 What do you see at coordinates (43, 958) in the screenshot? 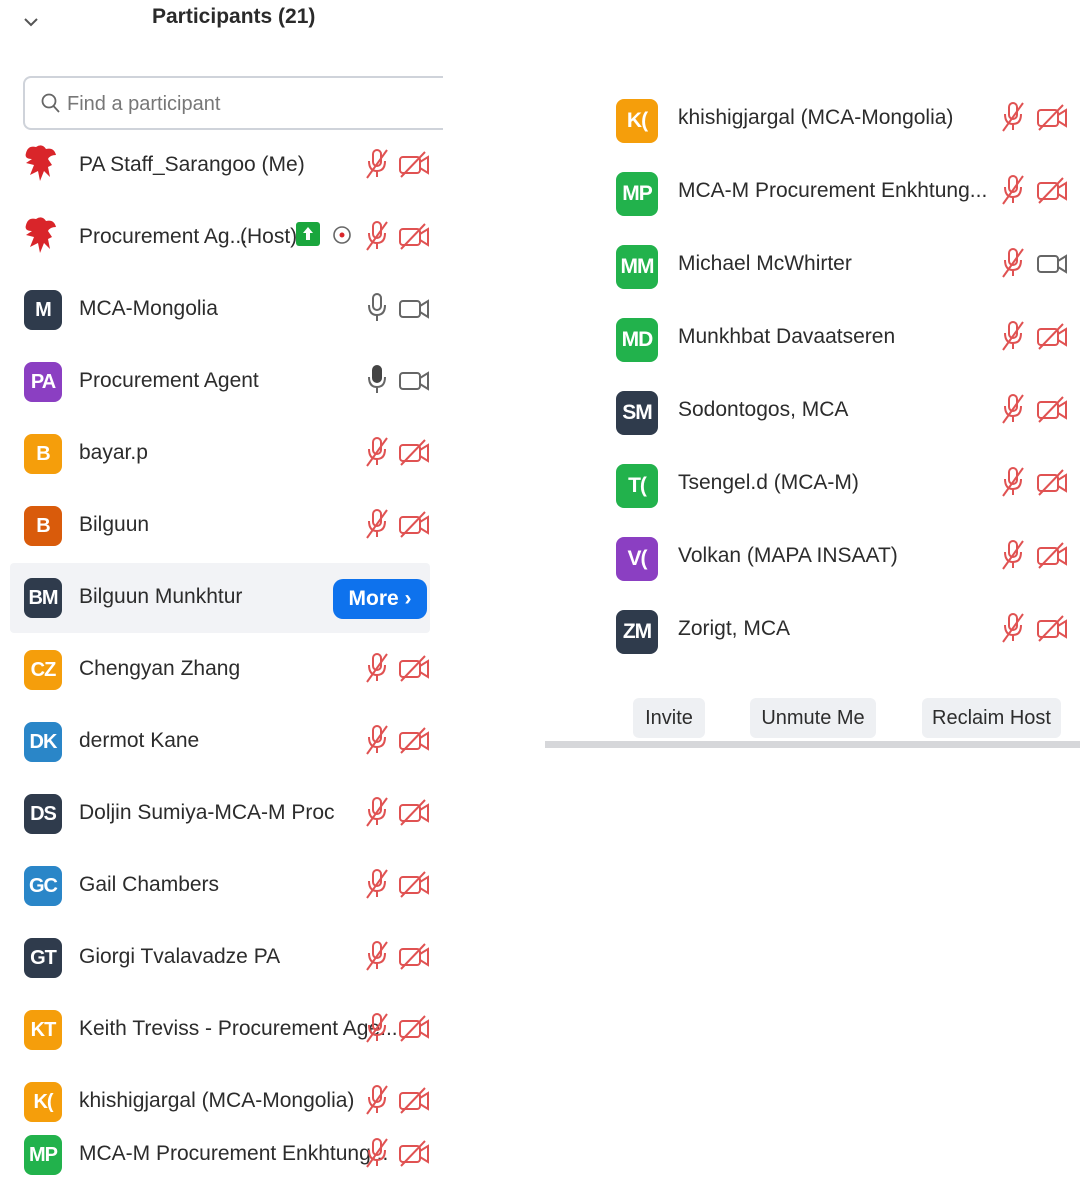
I see `avatar: GT` at bounding box center [43, 958].